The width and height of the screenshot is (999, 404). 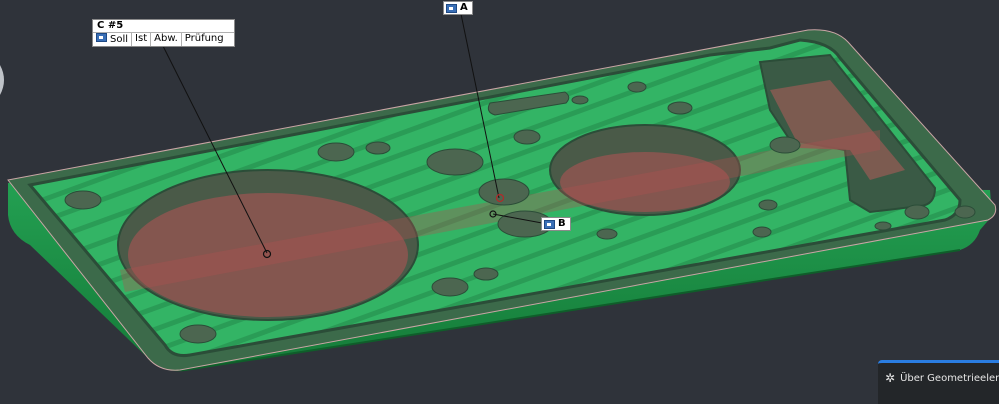 I want to click on measurement-label-c: C #5 Soll Ist Abw. Prüfung, so click(x=163, y=33).